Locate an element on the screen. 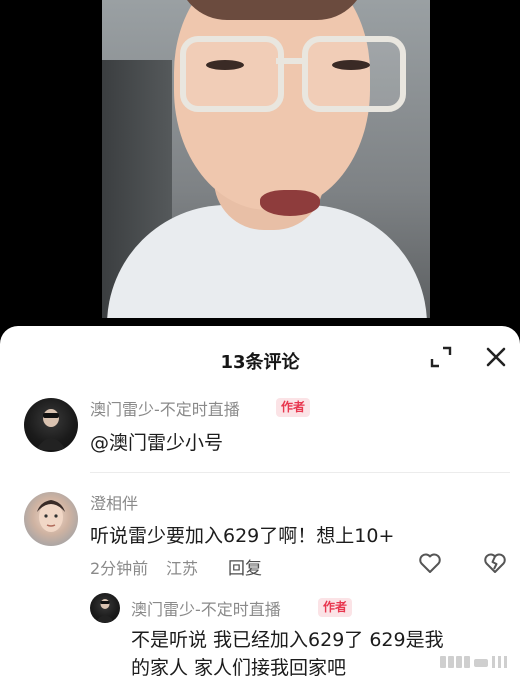 The height and width of the screenshot is (682, 520). heart-icon is located at coordinates (430, 563).